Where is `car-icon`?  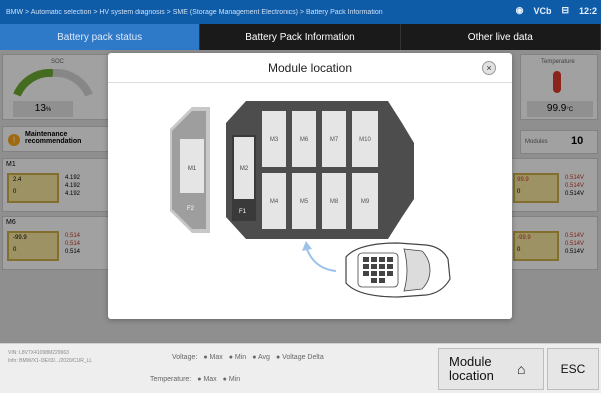 car-icon is located at coordinates (398, 270).